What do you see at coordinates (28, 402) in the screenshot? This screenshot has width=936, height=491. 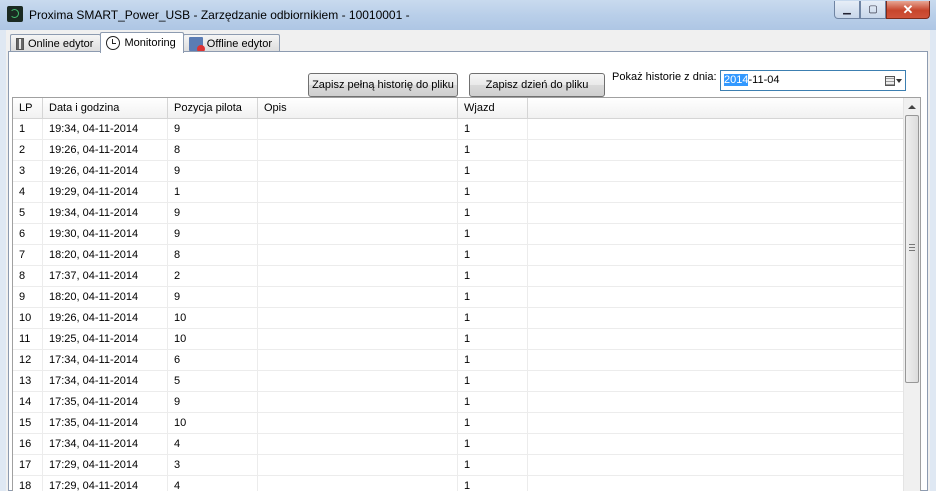 I see `cell-lp: 14` at bounding box center [28, 402].